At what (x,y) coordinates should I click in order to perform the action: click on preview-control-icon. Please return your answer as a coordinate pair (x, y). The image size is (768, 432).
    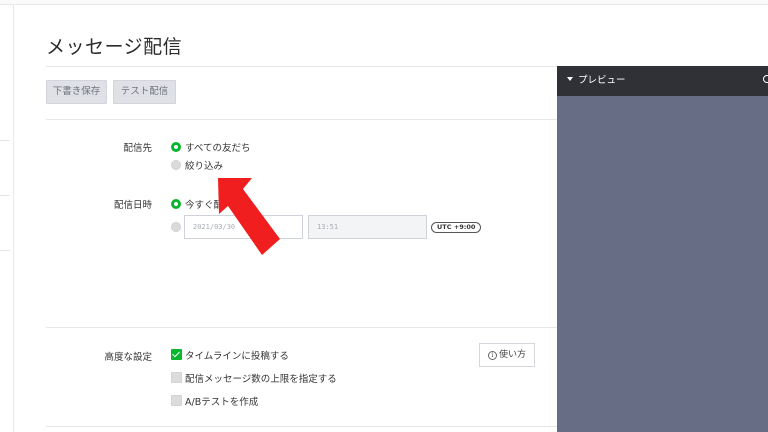
    Looking at the image, I should click on (765, 79).